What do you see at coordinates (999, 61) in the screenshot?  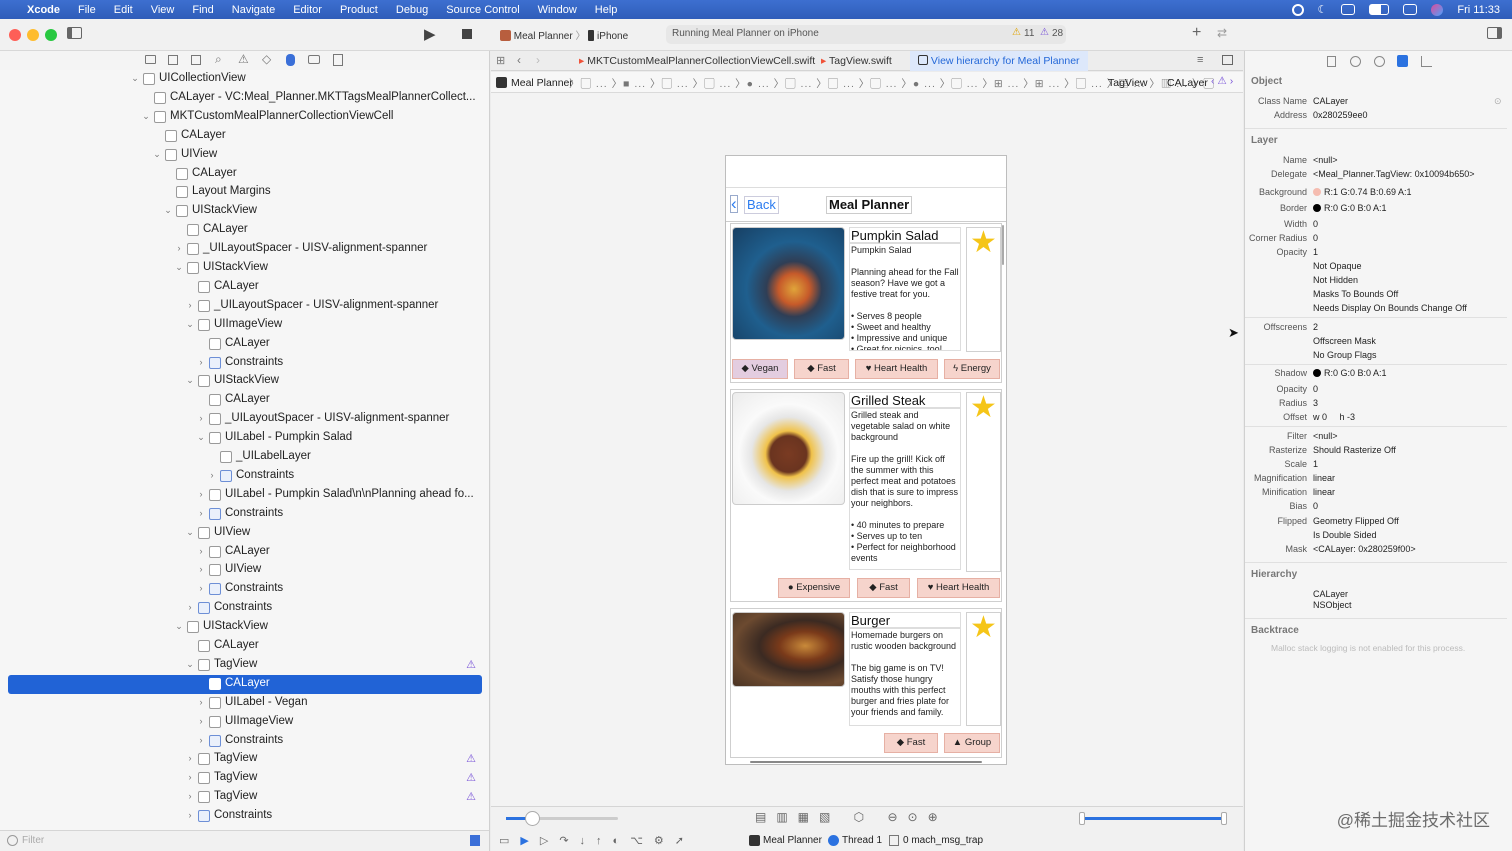 I see `tab-view-hierarchy: View hierarchy for Meal Planner` at bounding box center [999, 61].